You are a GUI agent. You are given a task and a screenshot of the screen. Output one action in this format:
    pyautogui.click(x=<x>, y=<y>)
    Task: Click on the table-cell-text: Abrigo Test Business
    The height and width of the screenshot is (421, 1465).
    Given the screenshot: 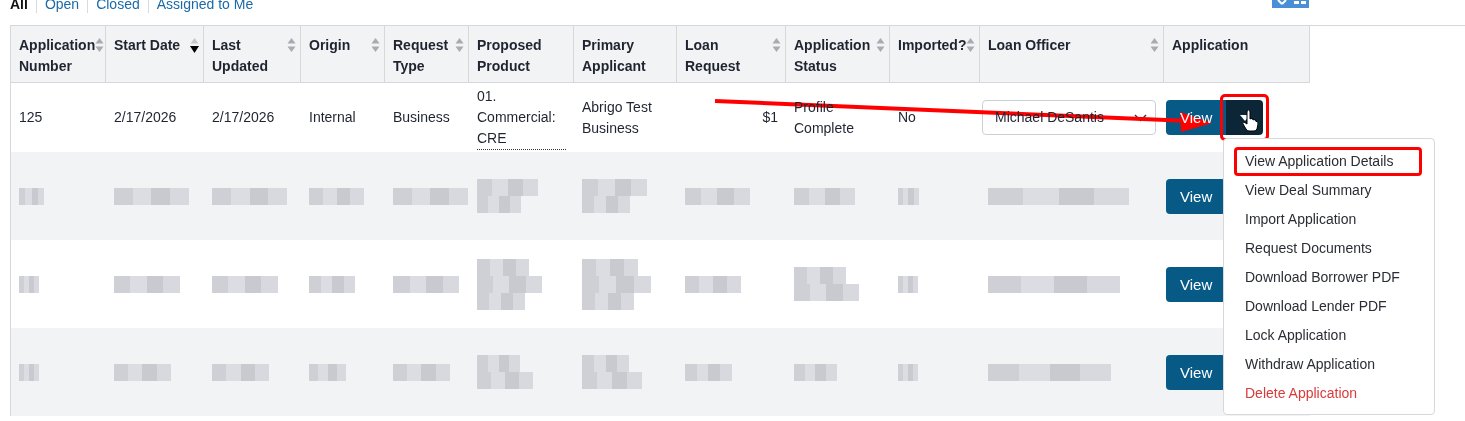 What is the action you would take?
    pyautogui.click(x=617, y=117)
    